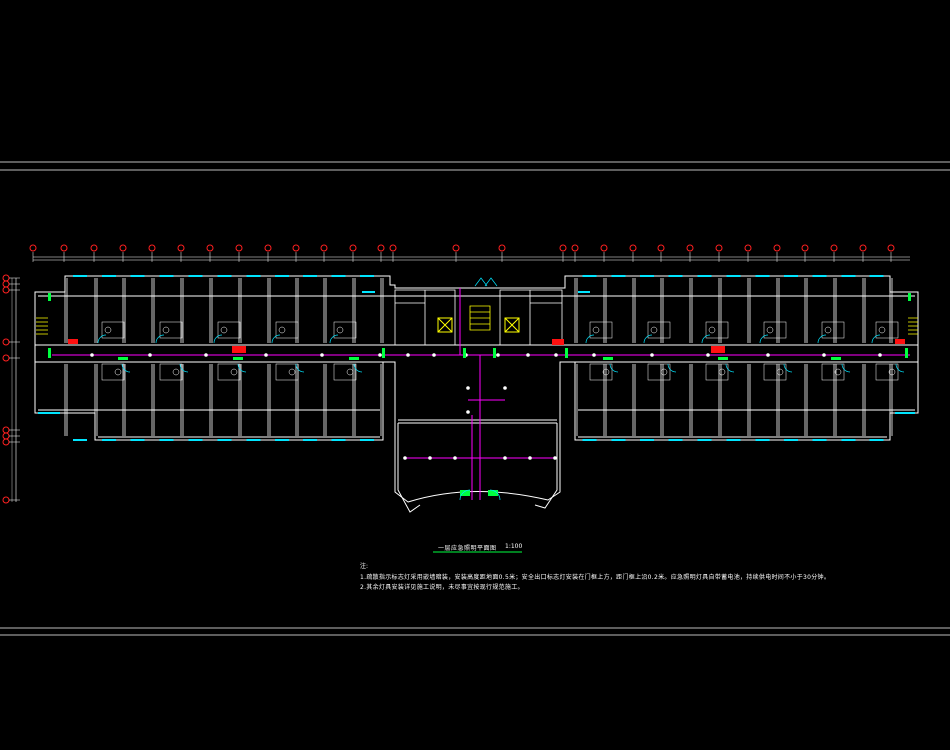 The height and width of the screenshot is (750, 950). Describe the element at coordinates (486, 406) in the screenshot. I see `emergency-lights` at that location.